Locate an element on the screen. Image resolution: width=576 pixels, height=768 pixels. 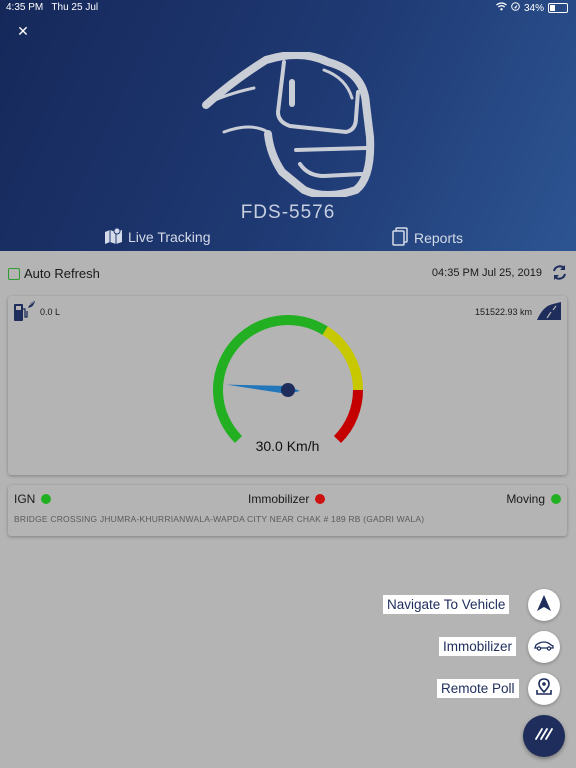
vehicle-plate: FDS-5576 is located at coordinates (288, 212).